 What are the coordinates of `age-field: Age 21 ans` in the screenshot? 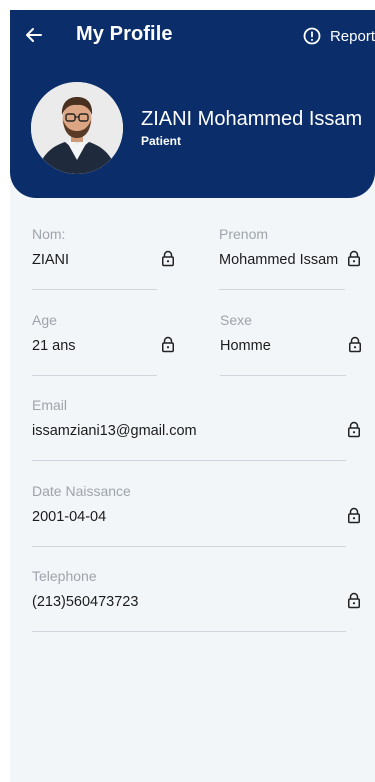 It's located at (103, 344).